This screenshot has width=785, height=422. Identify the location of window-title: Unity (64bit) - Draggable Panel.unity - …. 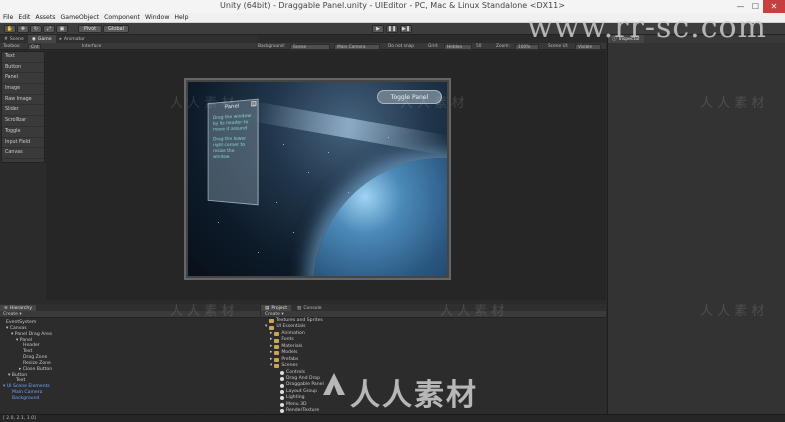
(392, 5).